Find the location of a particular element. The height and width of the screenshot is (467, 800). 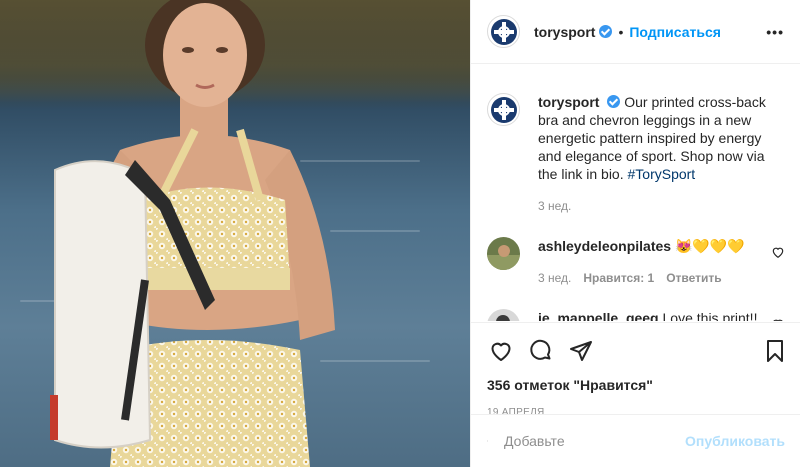

publish-button: Опубликовать is located at coordinates (735, 441).